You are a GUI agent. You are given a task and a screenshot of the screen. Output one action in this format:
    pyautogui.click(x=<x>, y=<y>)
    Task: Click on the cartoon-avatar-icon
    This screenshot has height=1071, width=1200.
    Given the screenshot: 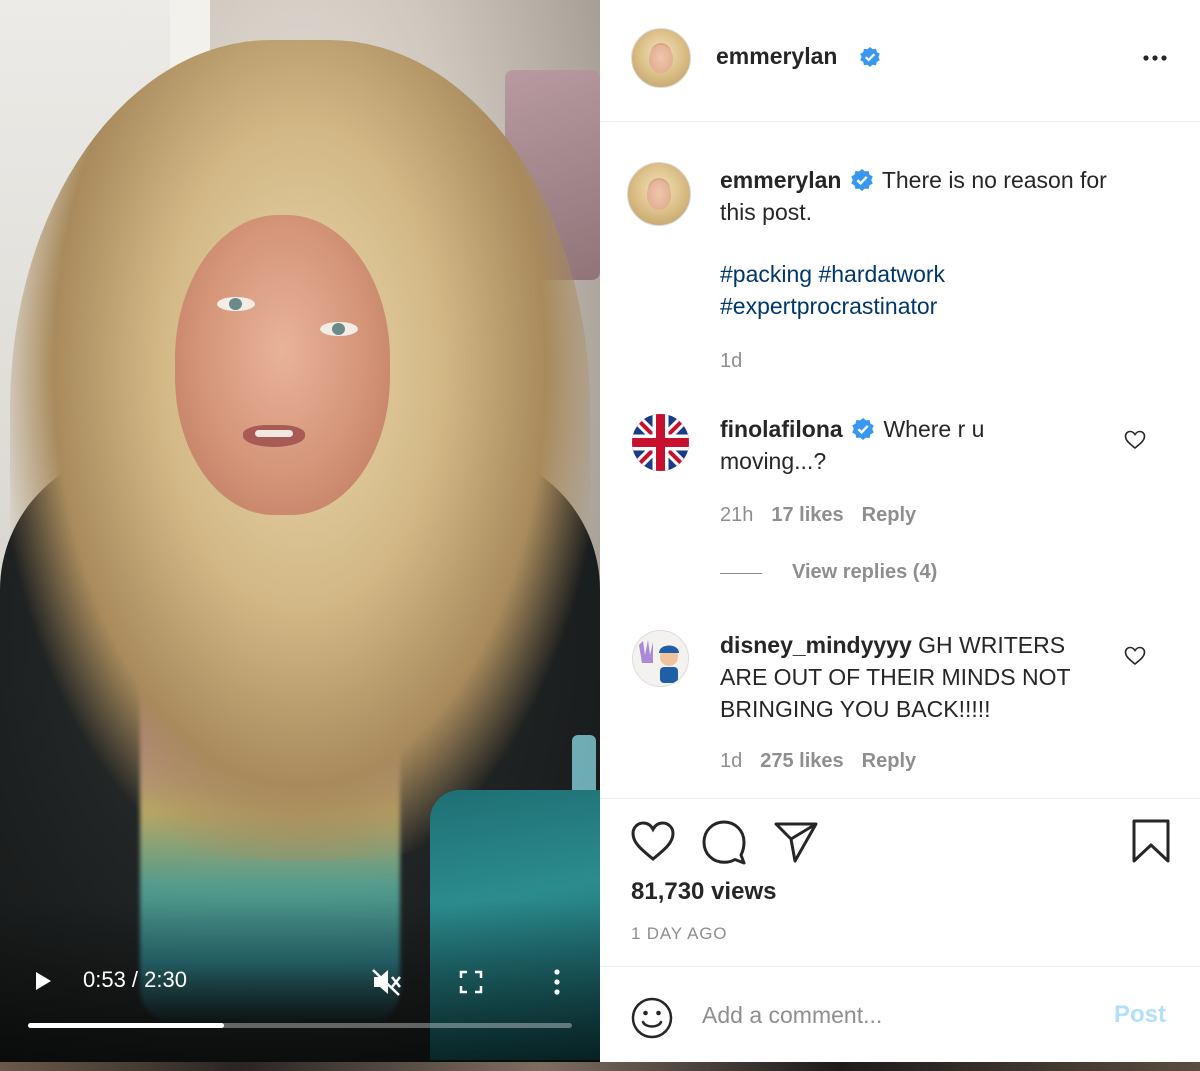 What is the action you would take?
    pyautogui.click(x=660, y=658)
    